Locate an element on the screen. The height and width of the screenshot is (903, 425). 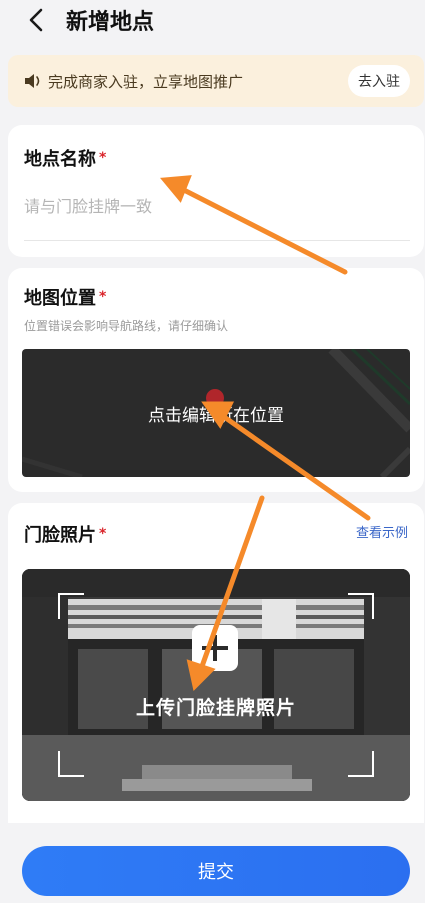
upload-photo-text: 上传门脸挂牌照片 is located at coordinates (215, 708).